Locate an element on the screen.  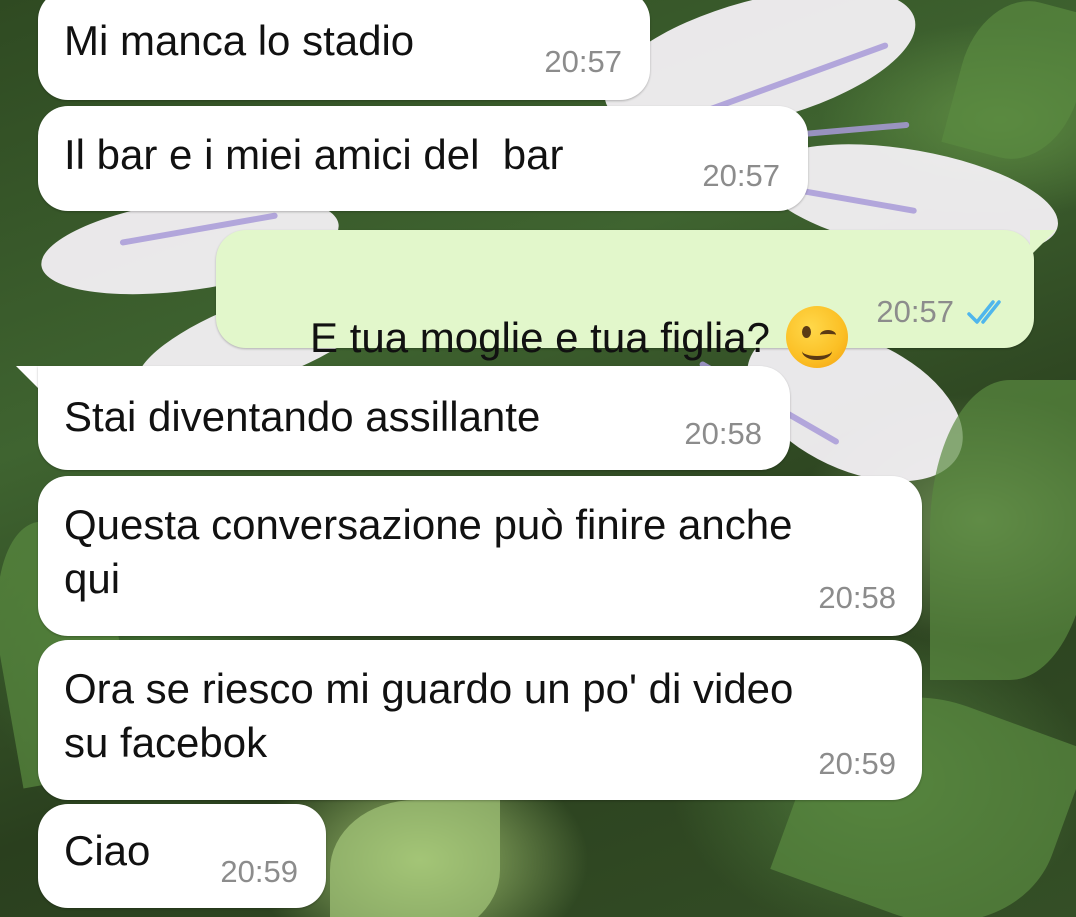
message-bubble-incoming: Il bar e i miei amici del bar 20:57 is located at coordinates (423, 158).